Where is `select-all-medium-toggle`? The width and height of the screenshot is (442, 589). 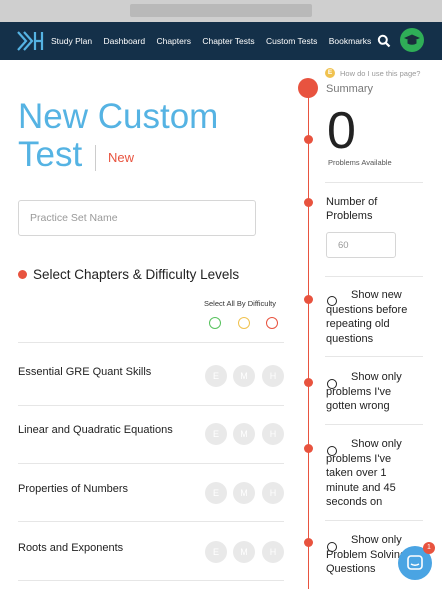 select-all-medium-toggle is located at coordinates (244, 323).